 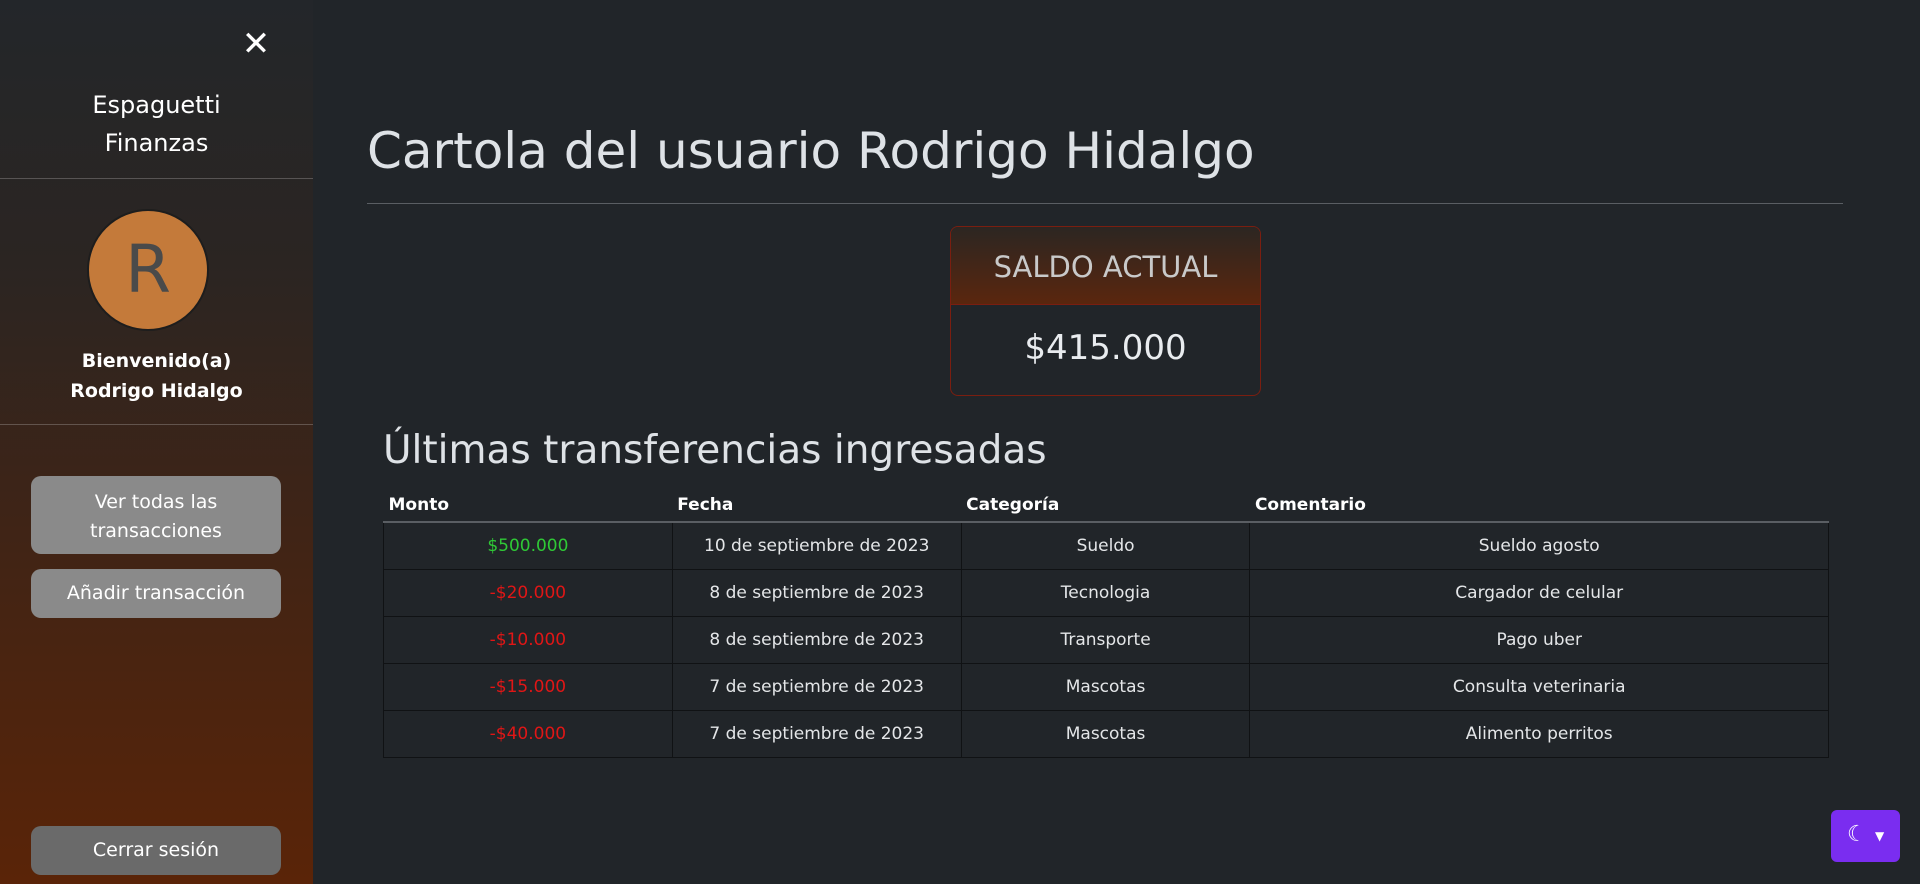 What do you see at coordinates (1539, 687) in the screenshot?
I see `comment-cell: Consulta veterinaria` at bounding box center [1539, 687].